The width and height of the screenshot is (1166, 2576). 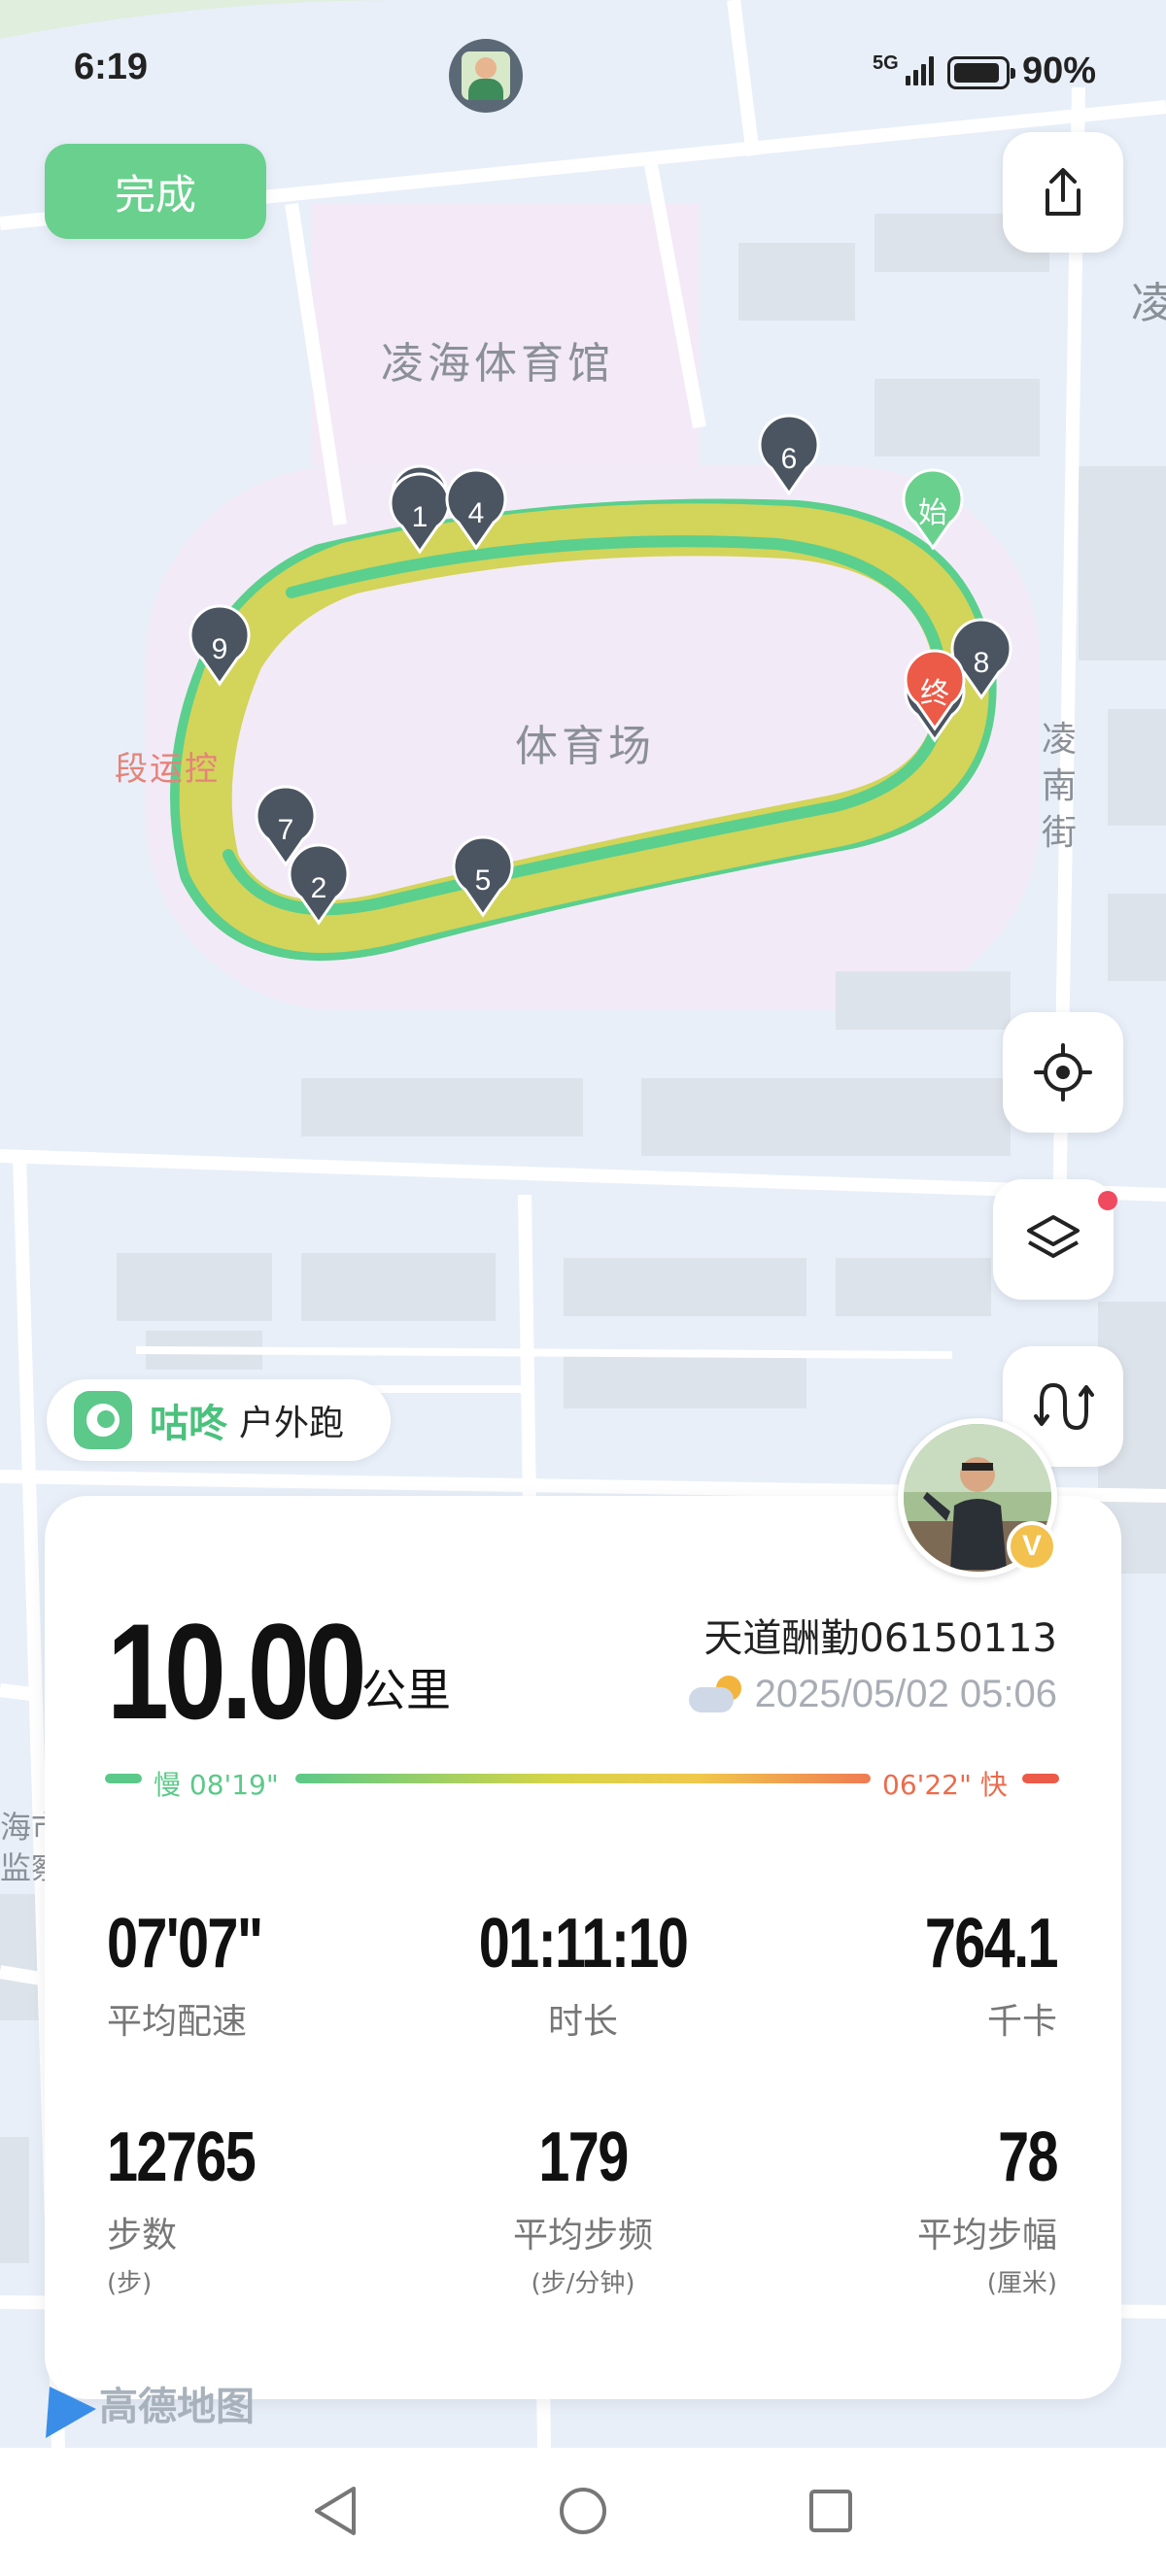 I want to click on system-nav-bar, so click(x=583, y=2512).